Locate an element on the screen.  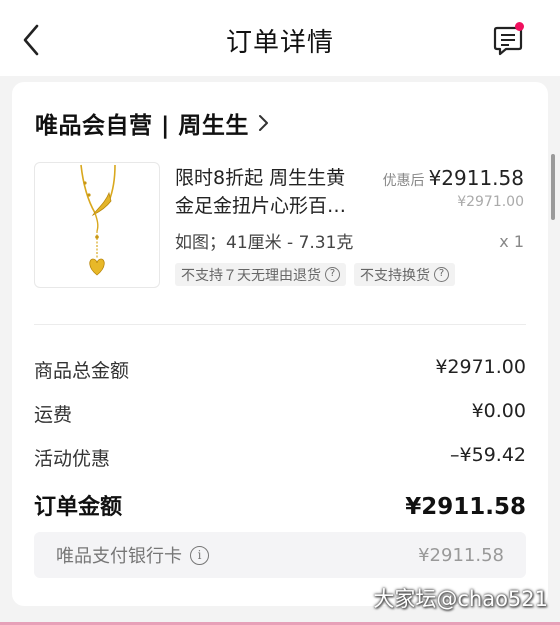
product-image is located at coordinates (97, 225).